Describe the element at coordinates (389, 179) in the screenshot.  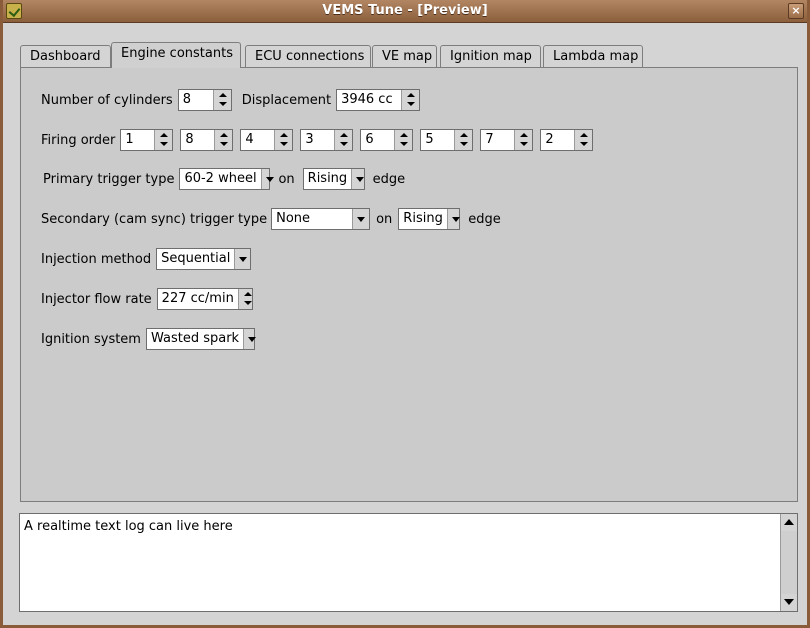
I see `primary-edge-label: edge` at that location.